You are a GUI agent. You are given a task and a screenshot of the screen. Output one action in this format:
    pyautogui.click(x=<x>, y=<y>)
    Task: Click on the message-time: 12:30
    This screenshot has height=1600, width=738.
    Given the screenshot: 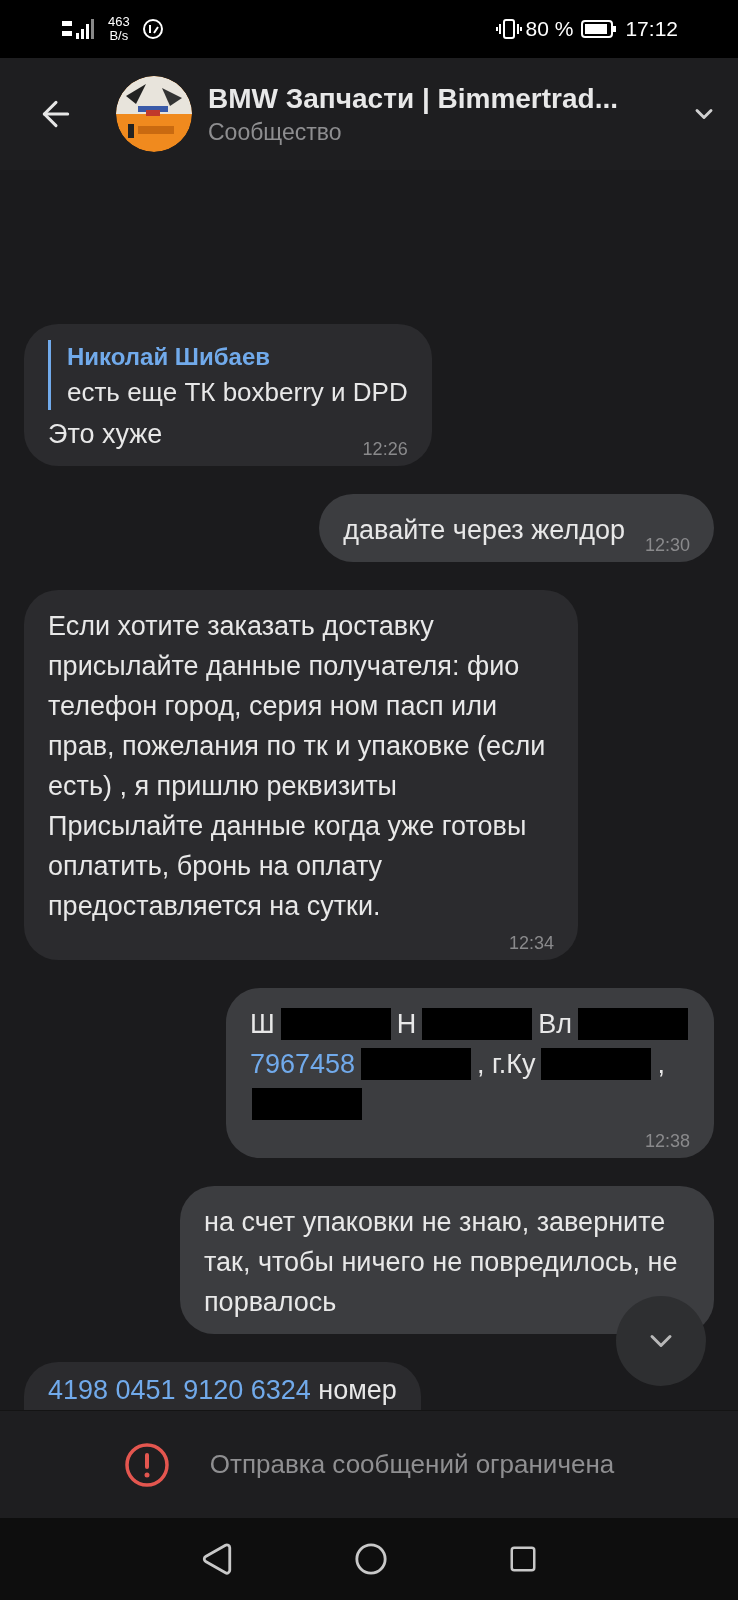 What is the action you would take?
    pyautogui.click(x=667, y=545)
    